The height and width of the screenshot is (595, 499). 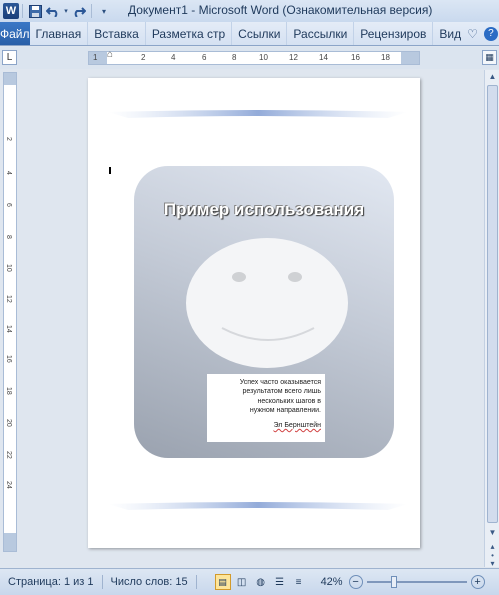 What do you see at coordinates (258, 114) in the screenshot?
I see `header-decoration` at bounding box center [258, 114].